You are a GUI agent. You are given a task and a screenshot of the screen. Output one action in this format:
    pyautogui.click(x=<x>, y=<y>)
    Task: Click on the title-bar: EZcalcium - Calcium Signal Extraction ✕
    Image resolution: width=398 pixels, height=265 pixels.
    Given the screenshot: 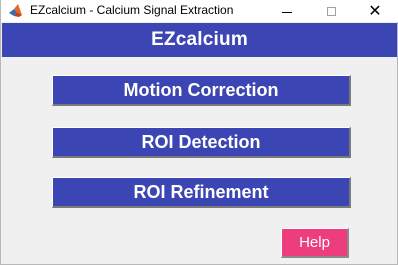 What is the action you would take?
    pyautogui.click(x=199, y=11)
    